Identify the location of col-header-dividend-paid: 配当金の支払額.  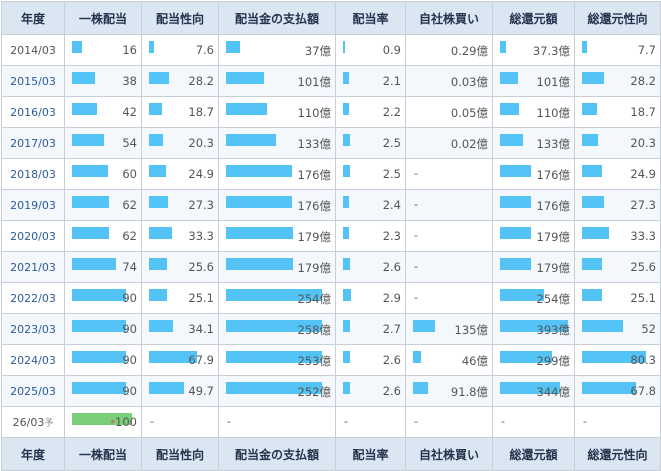
(277, 18).